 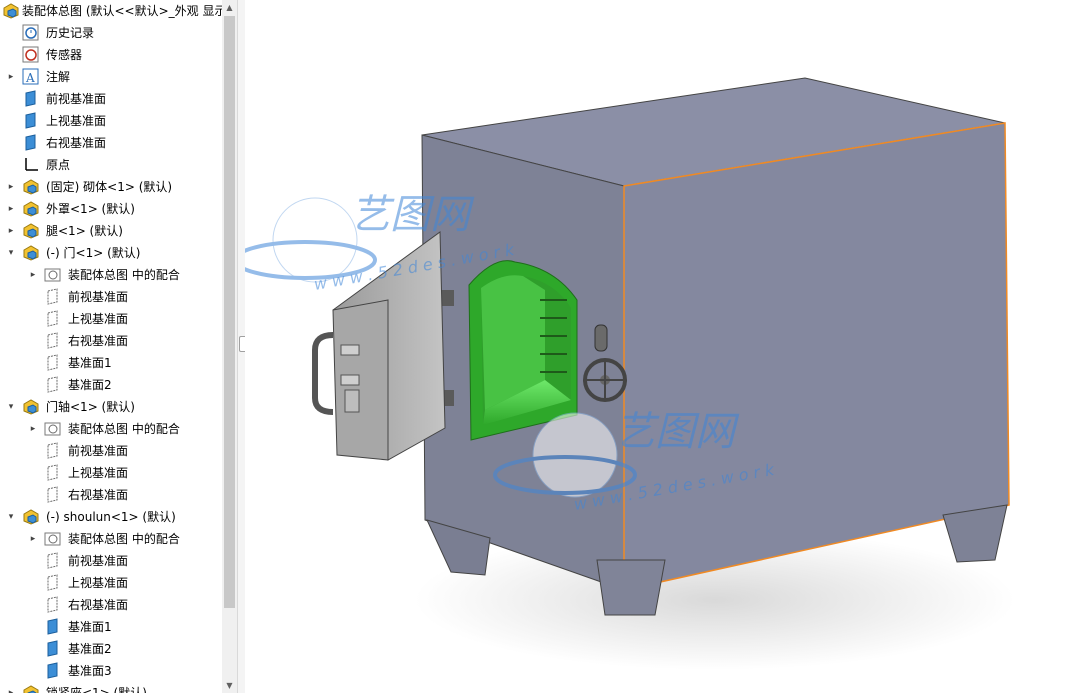 What do you see at coordinates (111, 231) in the screenshot?
I see `tree-item: ▸ 腿<1> (默认)` at bounding box center [111, 231].